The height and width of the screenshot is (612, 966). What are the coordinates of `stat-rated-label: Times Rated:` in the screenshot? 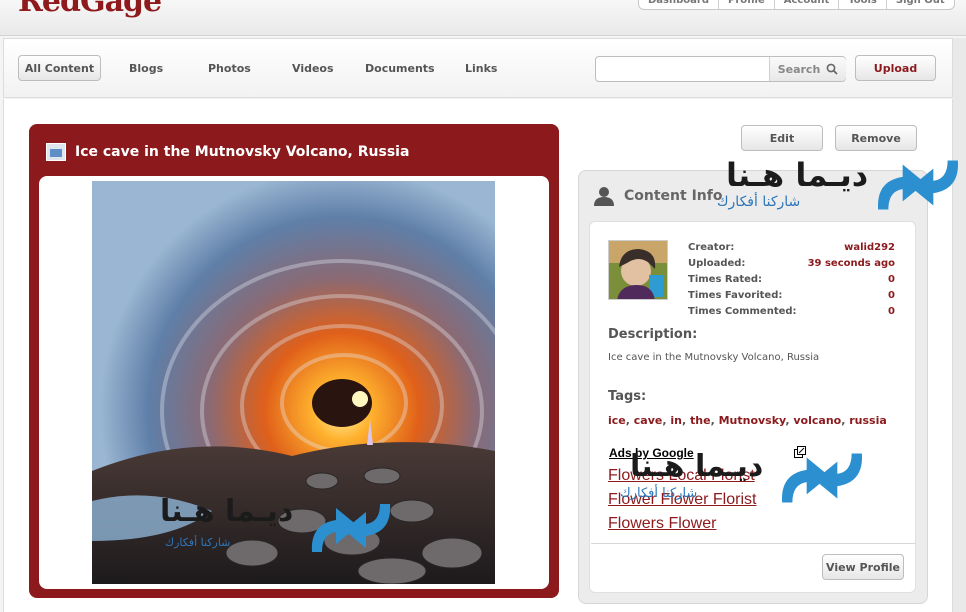 It's located at (725, 279).